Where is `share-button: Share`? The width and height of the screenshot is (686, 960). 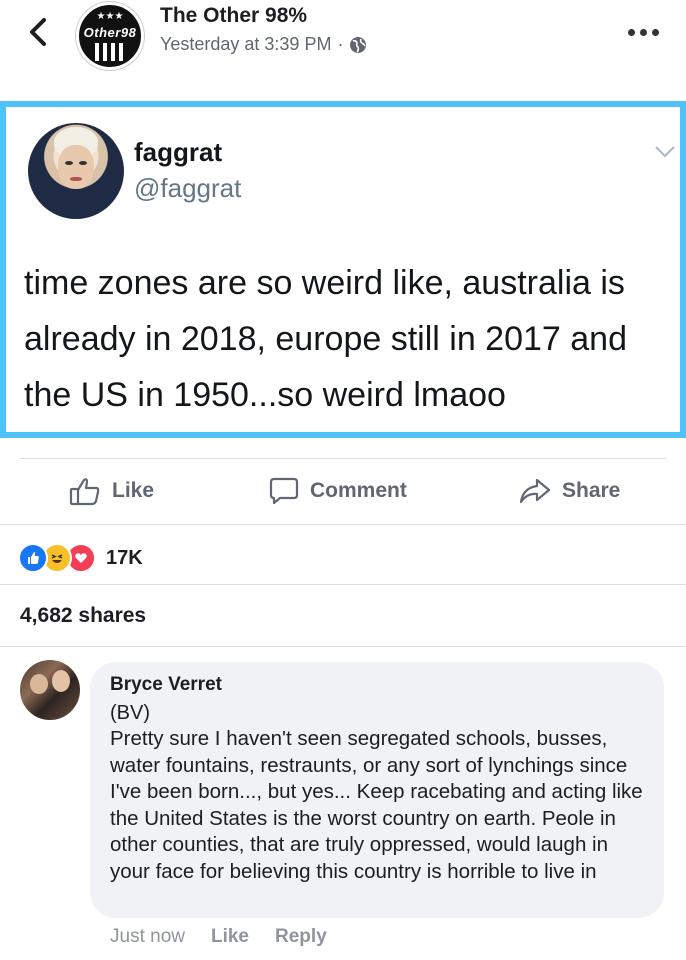 share-button: Share is located at coordinates (569, 491).